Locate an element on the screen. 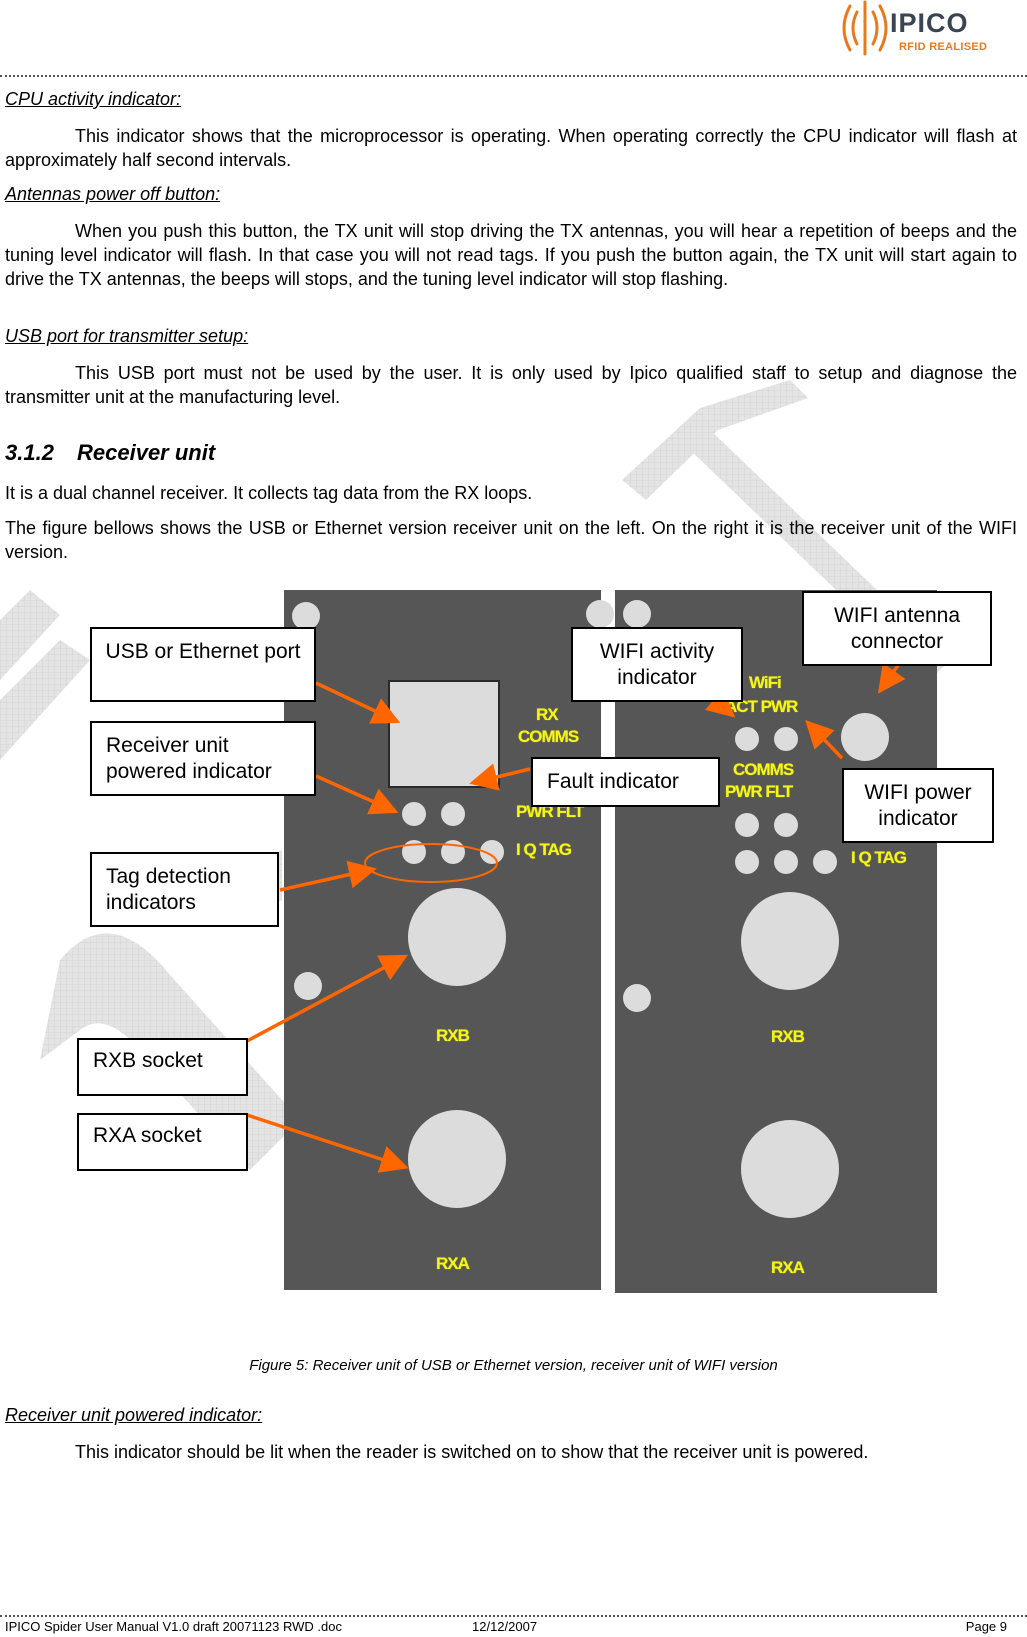 The height and width of the screenshot is (1637, 1027). pwr-flt-label: PWR FLT is located at coordinates (759, 791).